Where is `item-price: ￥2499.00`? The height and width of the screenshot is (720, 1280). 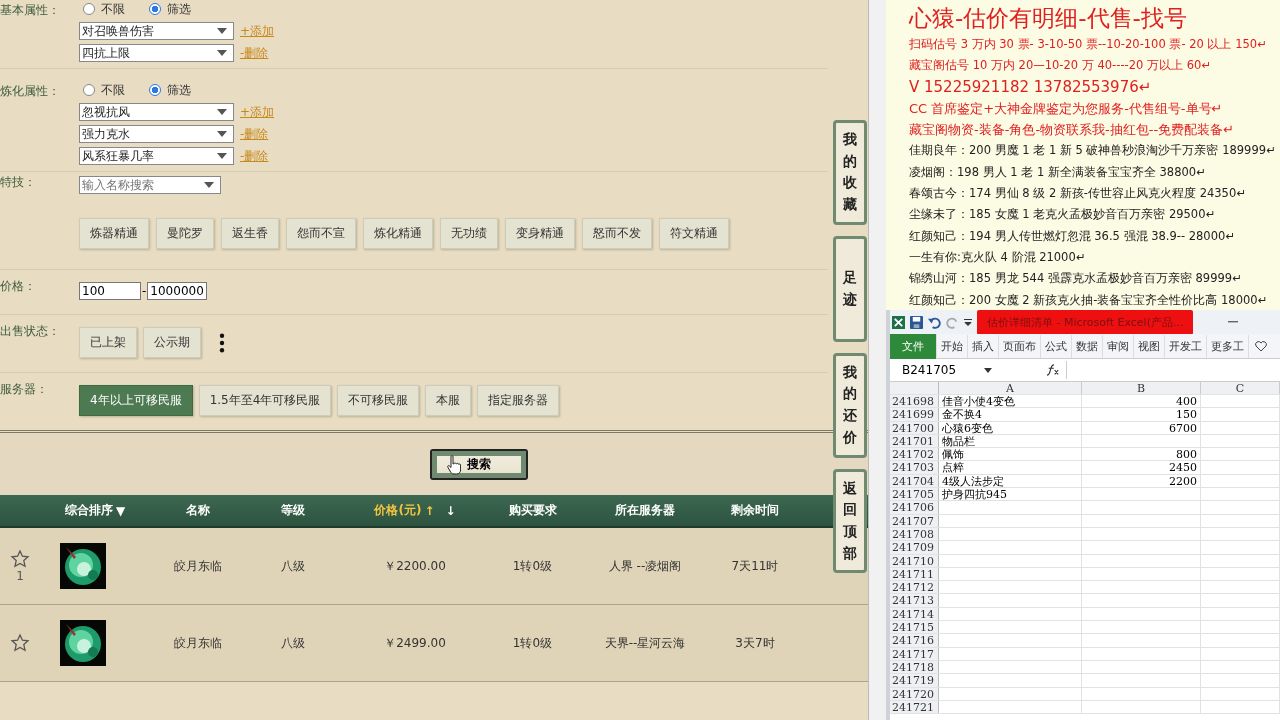 item-price: ￥2499.00 is located at coordinates (415, 643).